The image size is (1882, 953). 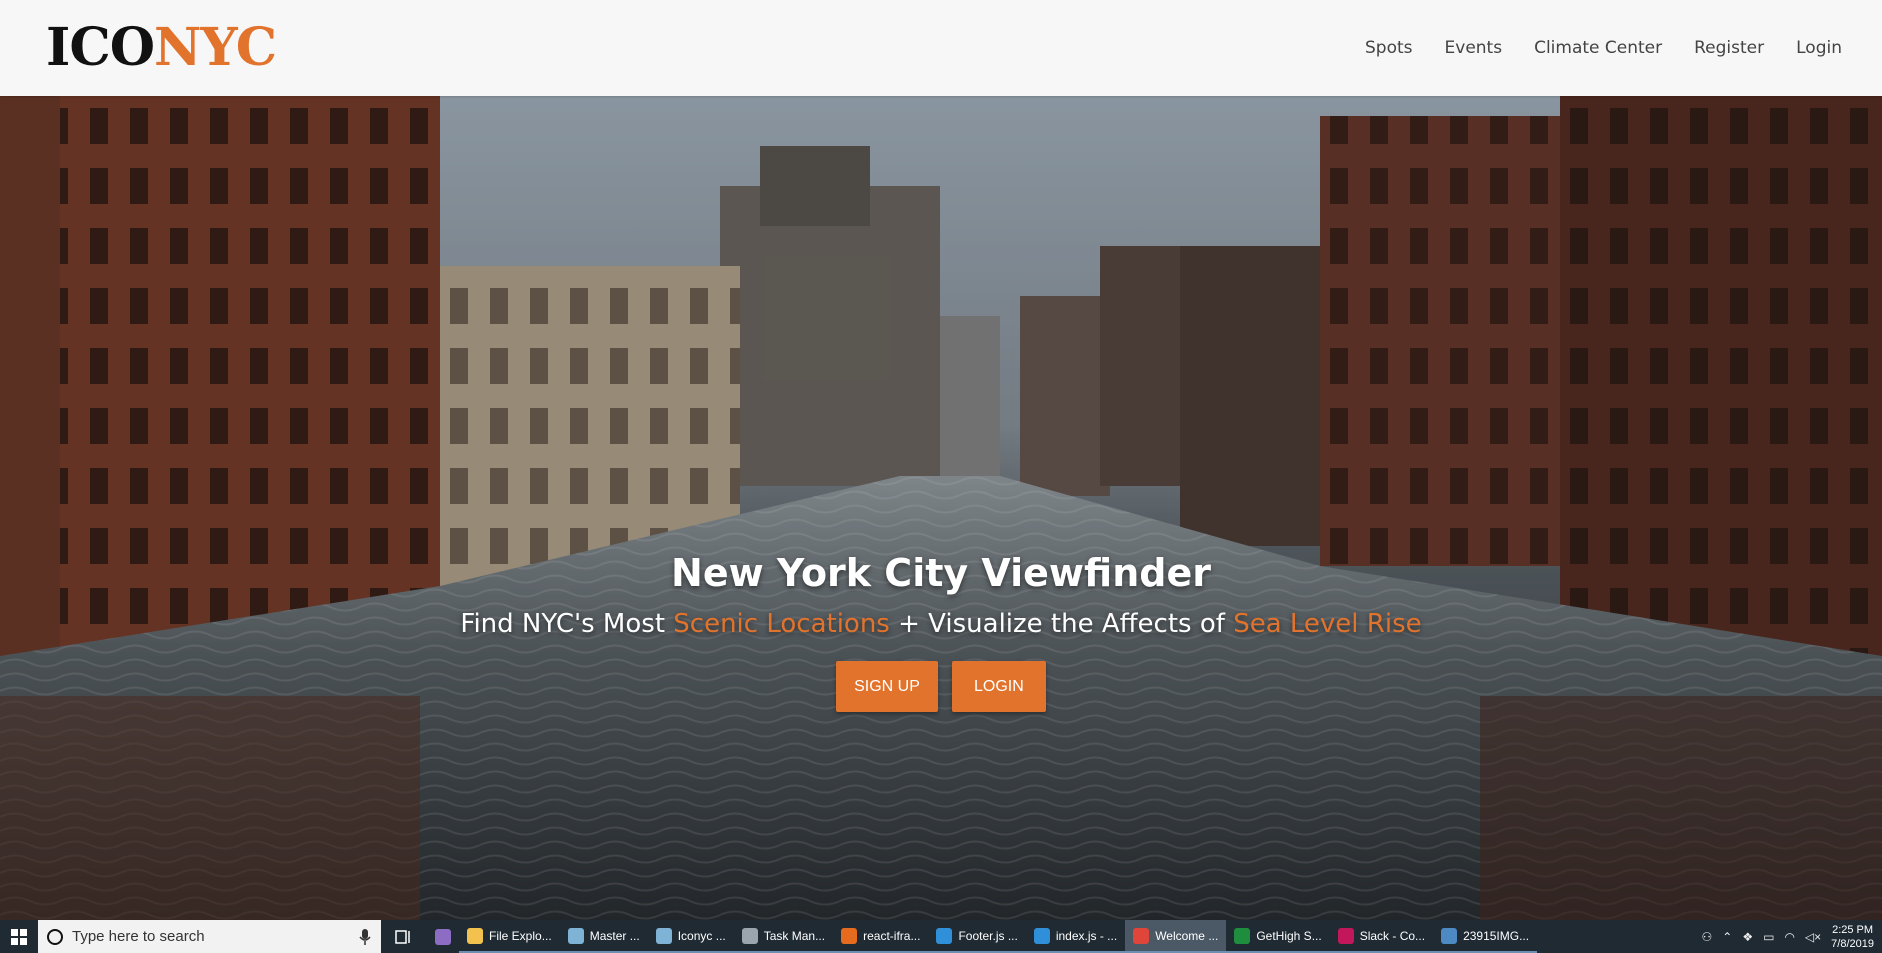 I want to click on windows-logo-icon, so click(x=19, y=936).